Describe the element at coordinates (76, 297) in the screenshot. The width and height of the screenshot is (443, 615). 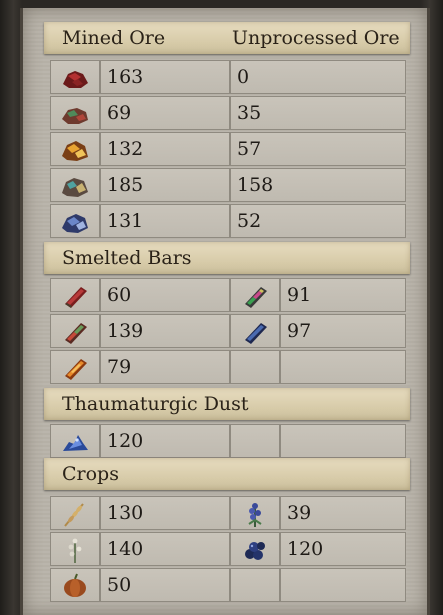
I see `red-bar-icon` at that location.